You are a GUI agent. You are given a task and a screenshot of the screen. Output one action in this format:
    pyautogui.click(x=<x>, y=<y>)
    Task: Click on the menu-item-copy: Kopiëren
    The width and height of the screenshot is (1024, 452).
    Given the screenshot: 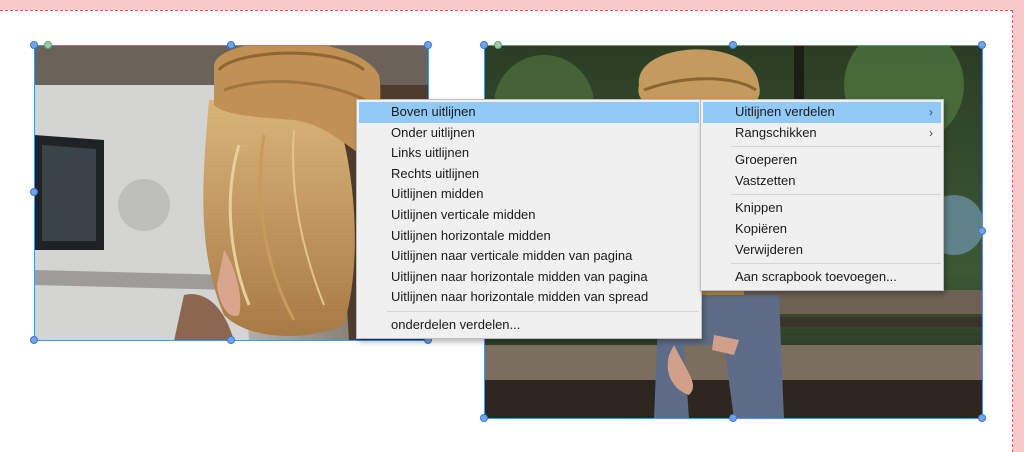 What is the action you would take?
    pyautogui.click(x=822, y=229)
    